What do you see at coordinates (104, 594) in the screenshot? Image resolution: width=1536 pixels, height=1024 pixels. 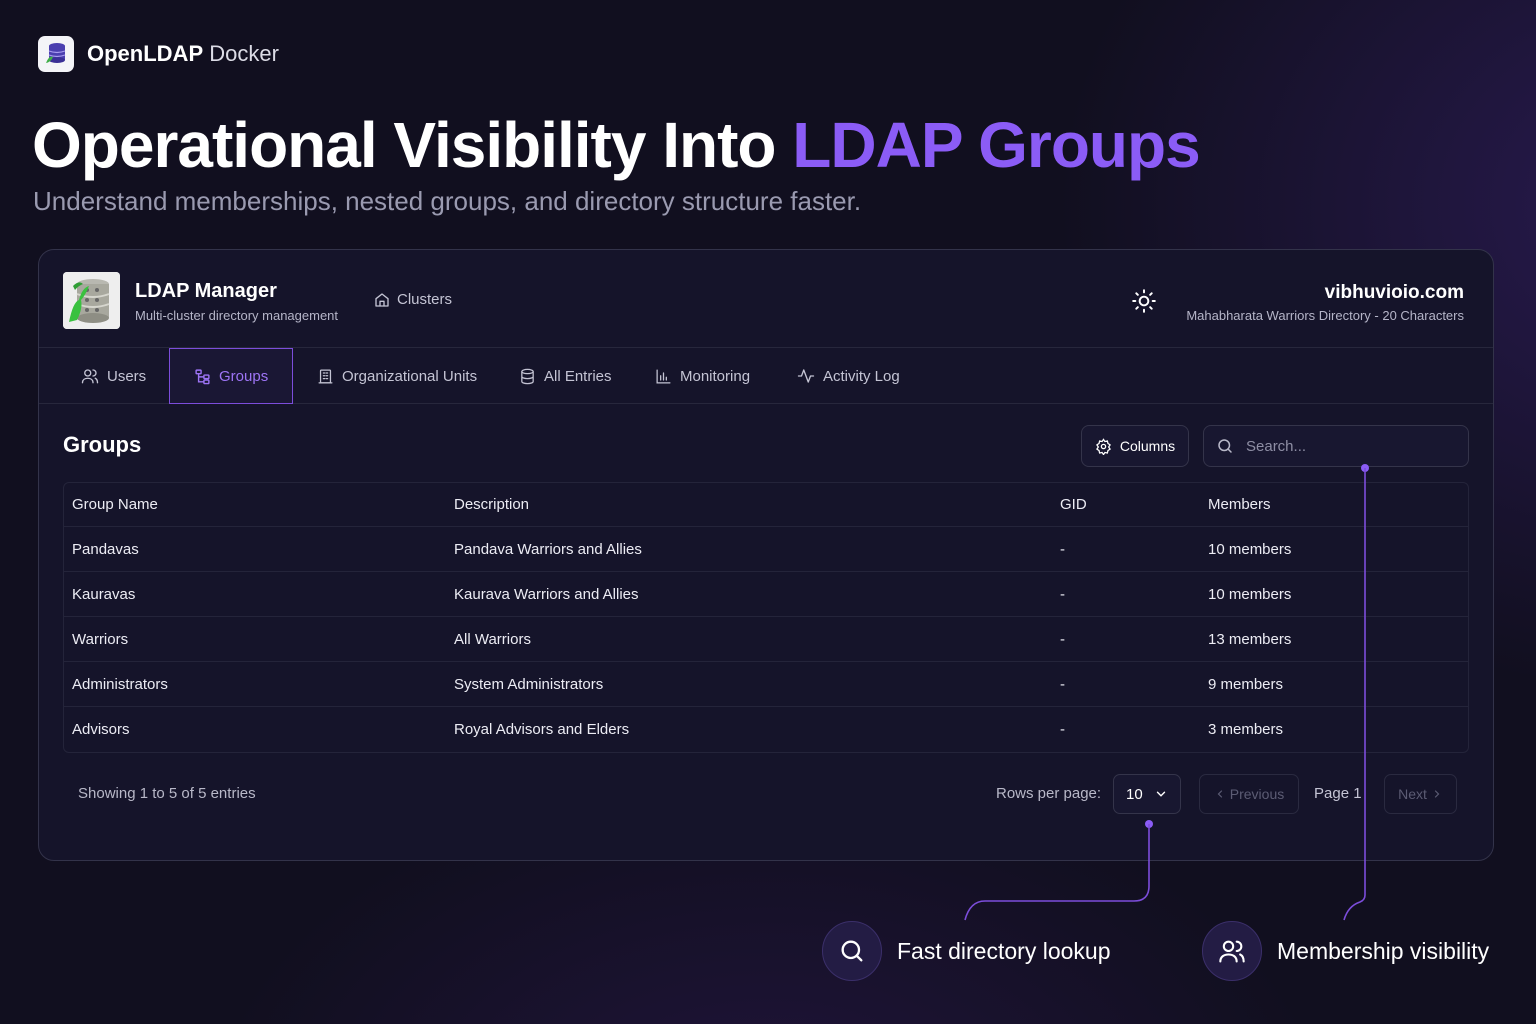 I see `cell-group-name: Kauravas` at bounding box center [104, 594].